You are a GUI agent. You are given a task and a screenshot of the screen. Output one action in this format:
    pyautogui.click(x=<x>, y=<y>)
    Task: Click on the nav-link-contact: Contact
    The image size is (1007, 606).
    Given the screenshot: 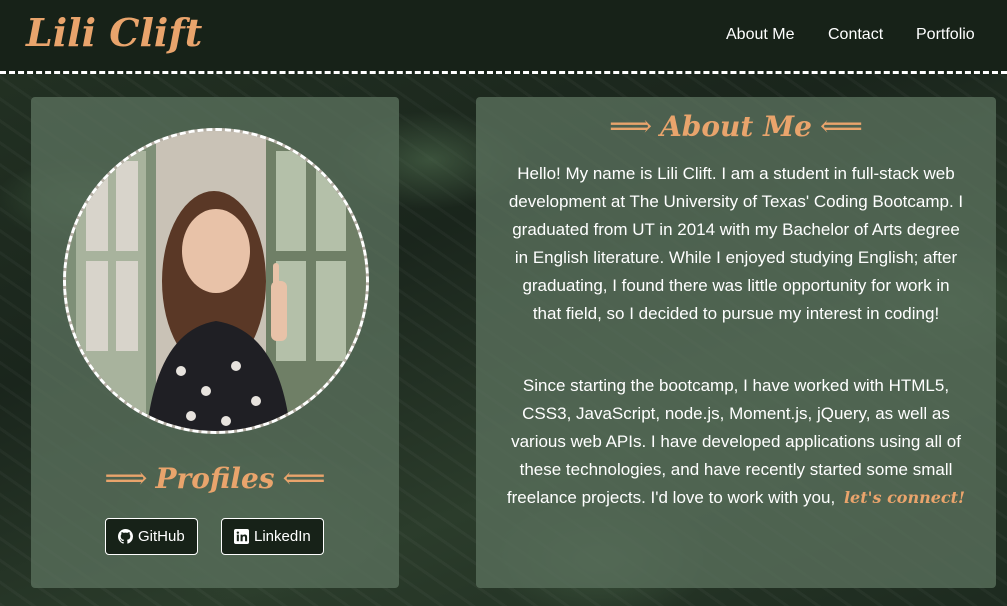 What is the action you would take?
    pyautogui.click(x=855, y=35)
    